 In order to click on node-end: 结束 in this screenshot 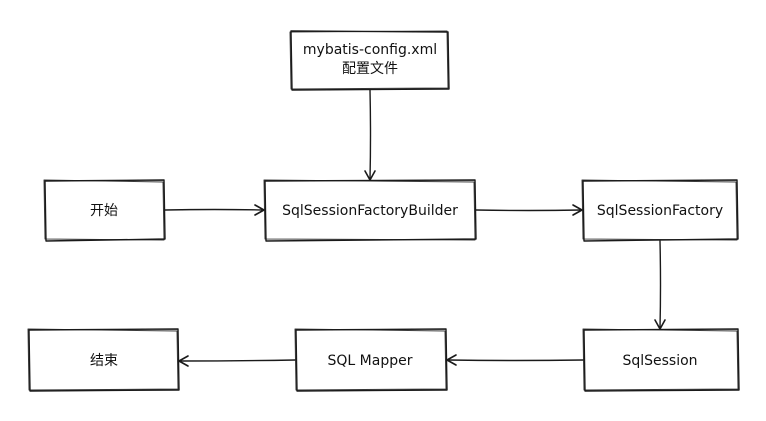, I will do `click(103, 360)`.